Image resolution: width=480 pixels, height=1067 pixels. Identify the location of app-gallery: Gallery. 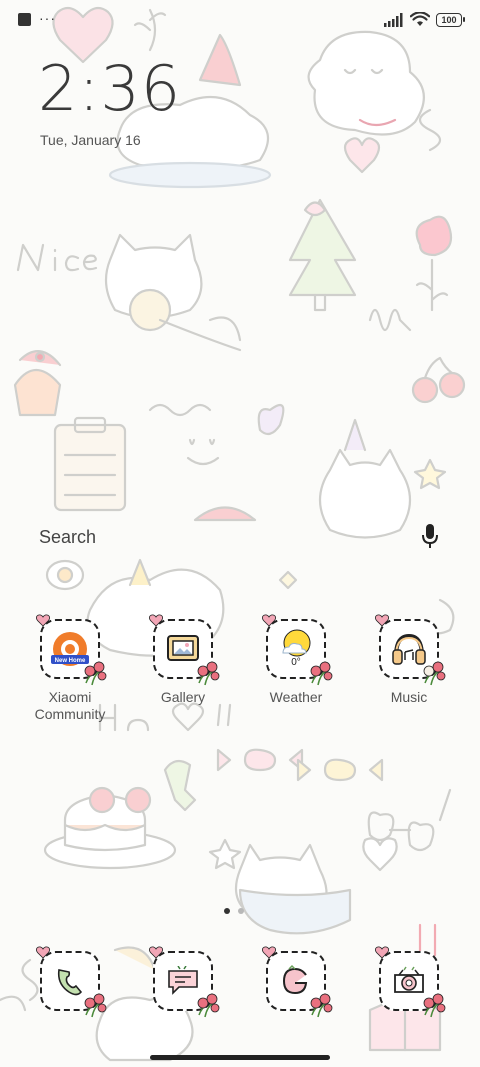
(183, 660).